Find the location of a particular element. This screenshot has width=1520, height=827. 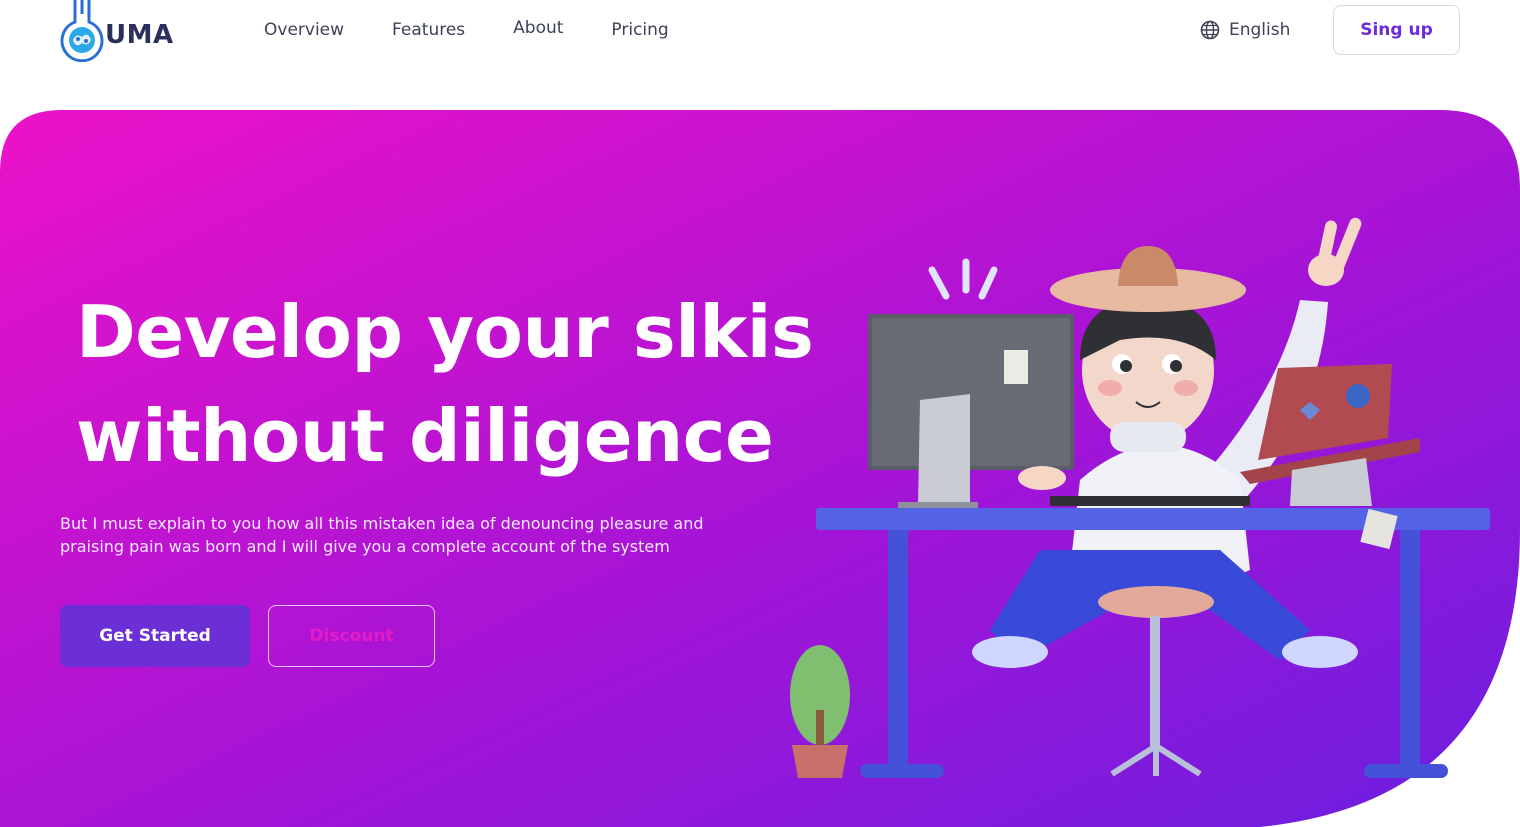

brand-name: UMA is located at coordinates (139, 35).